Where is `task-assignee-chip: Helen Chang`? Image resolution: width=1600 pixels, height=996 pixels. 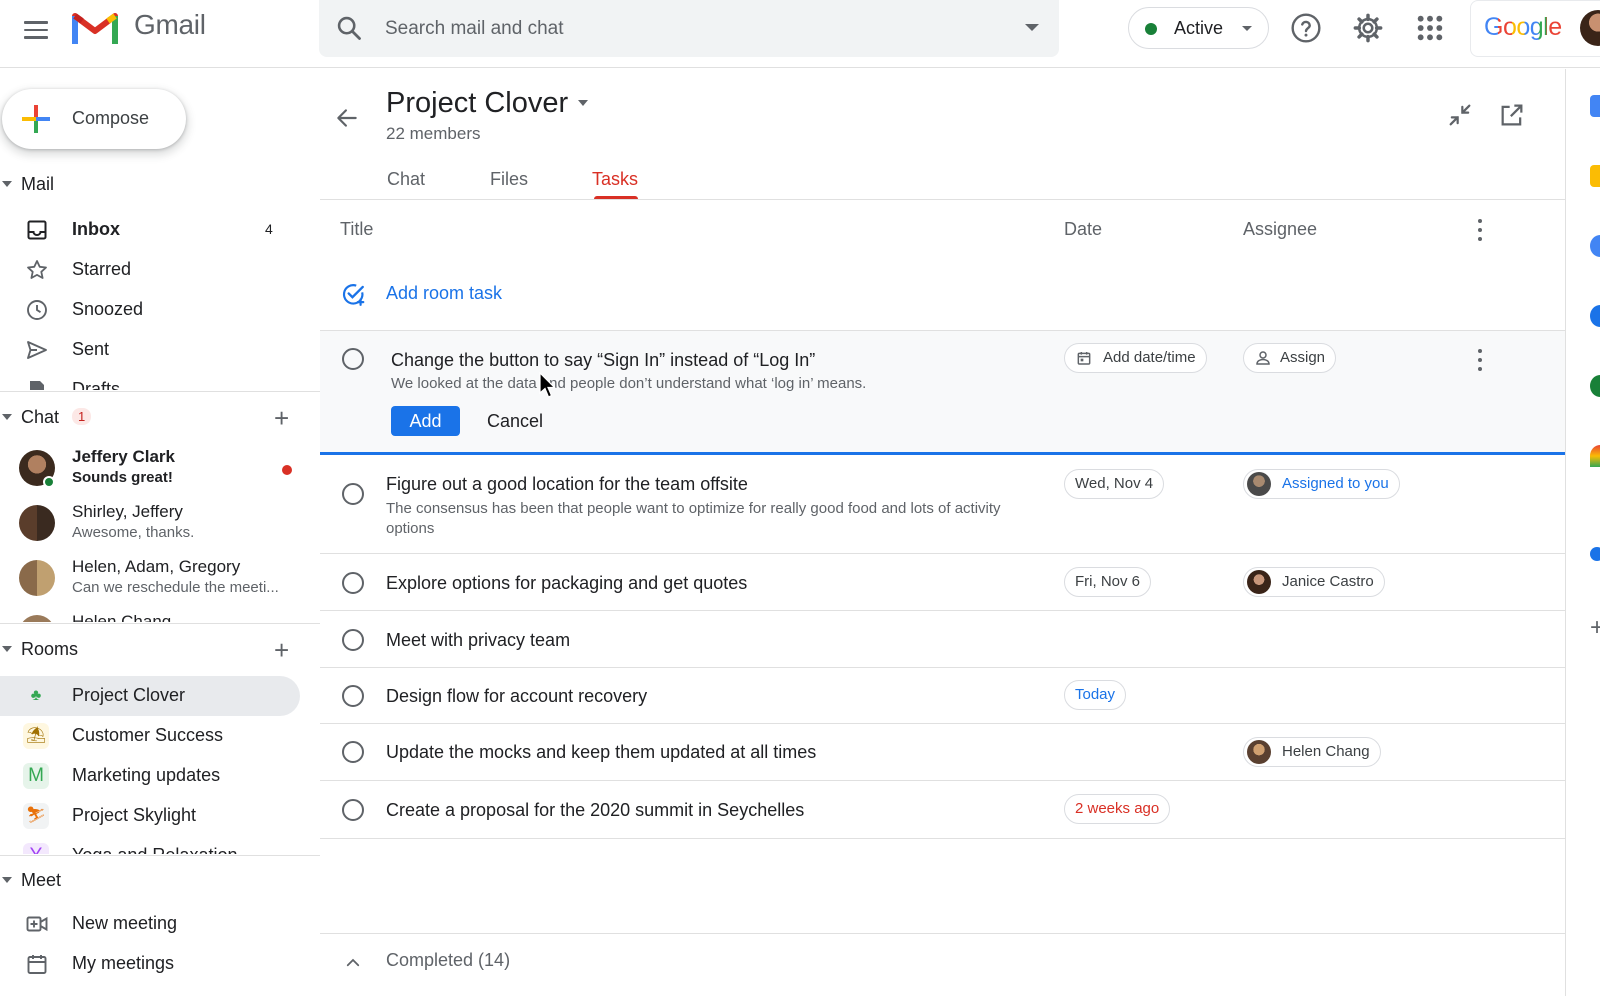
task-assignee-chip: Helen Chang is located at coordinates (1312, 752).